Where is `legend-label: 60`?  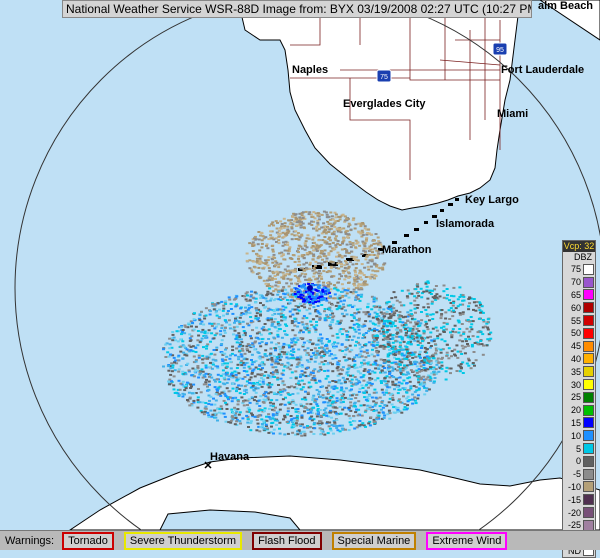 legend-label: 60 is located at coordinates (575, 307).